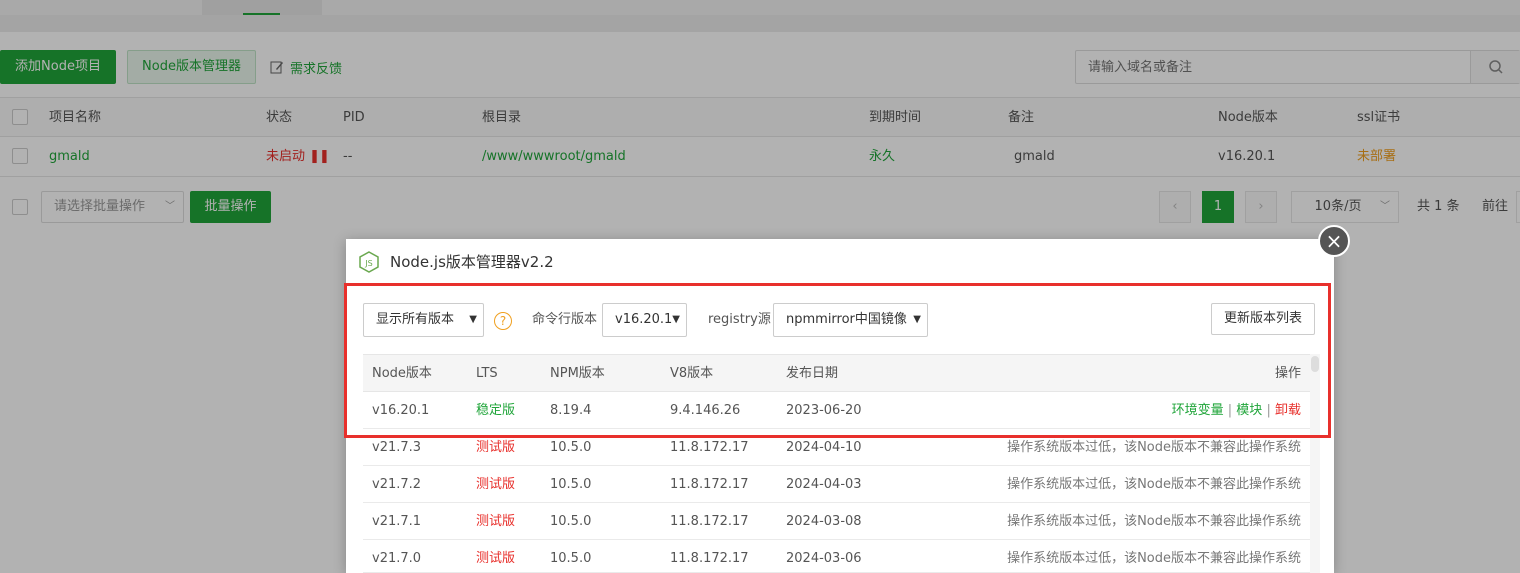 The height and width of the screenshot is (573, 1520). I want to click on cli-version-select: v16.20.1 ▼, so click(644, 320).